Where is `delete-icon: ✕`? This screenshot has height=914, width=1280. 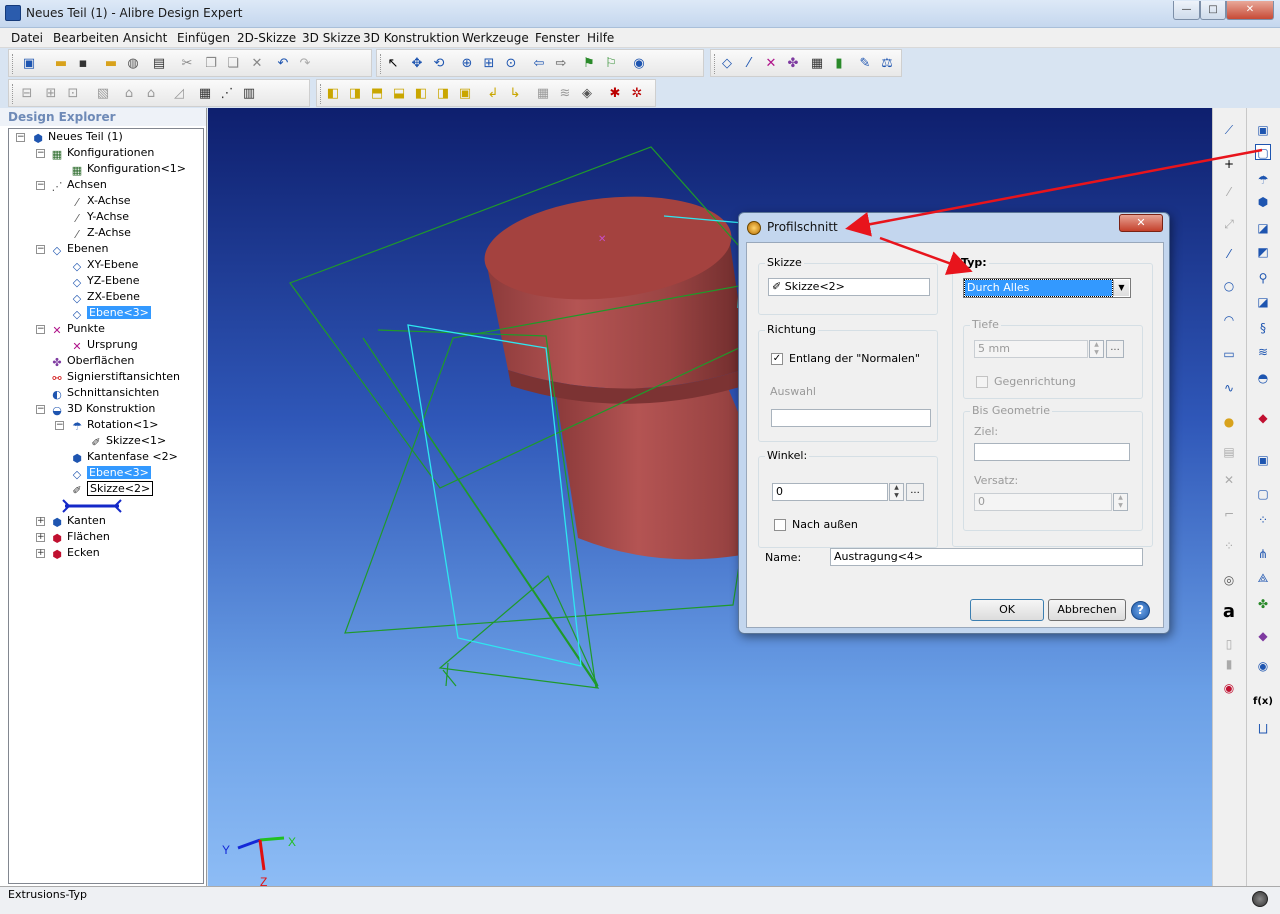
delete-icon: ✕ is located at coordinates (257, 64).